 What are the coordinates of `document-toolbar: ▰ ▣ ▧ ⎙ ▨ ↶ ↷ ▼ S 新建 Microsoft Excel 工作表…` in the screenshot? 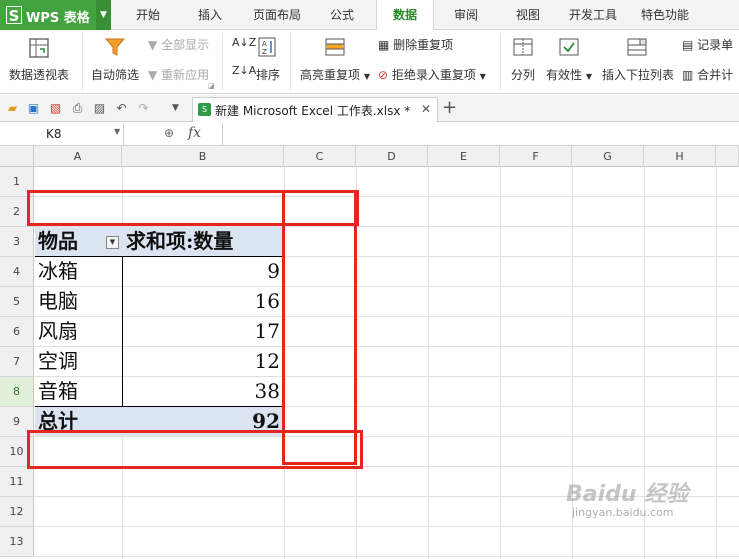 It's located at (369, 108).